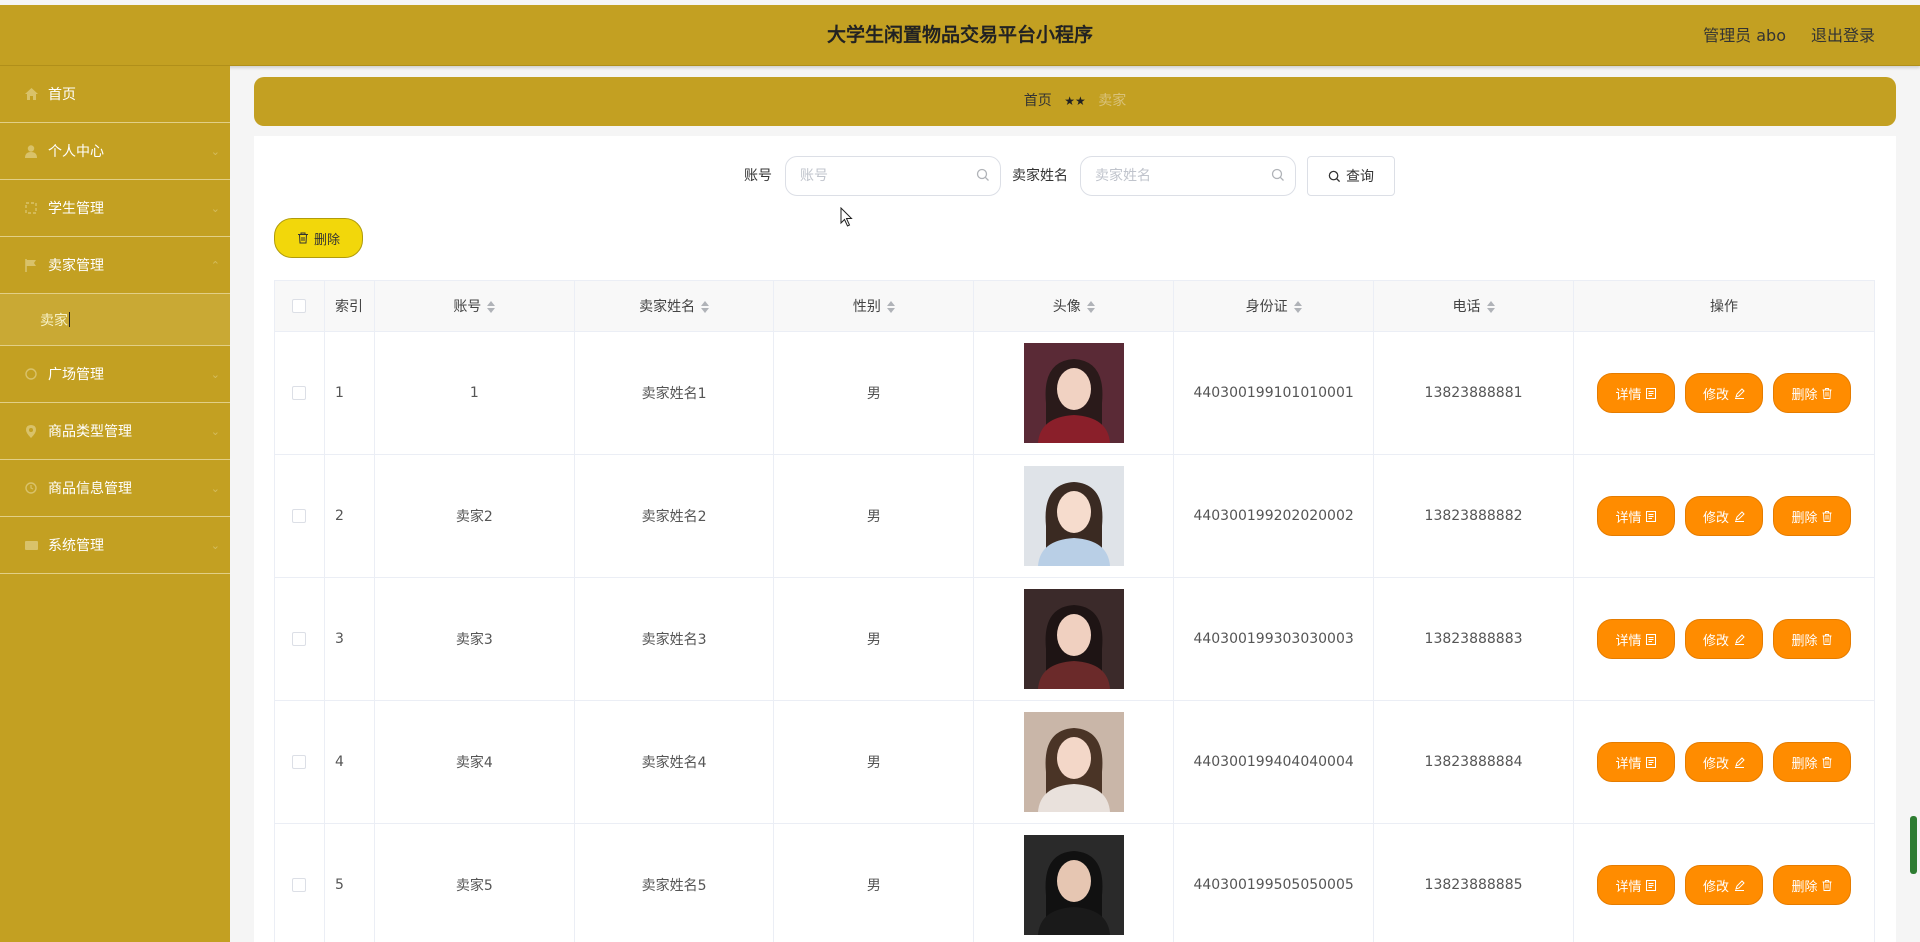 The height and width of the screenshot is (942, 1920). I want to click on column-header-phone: 电话, so click(1473, 306).